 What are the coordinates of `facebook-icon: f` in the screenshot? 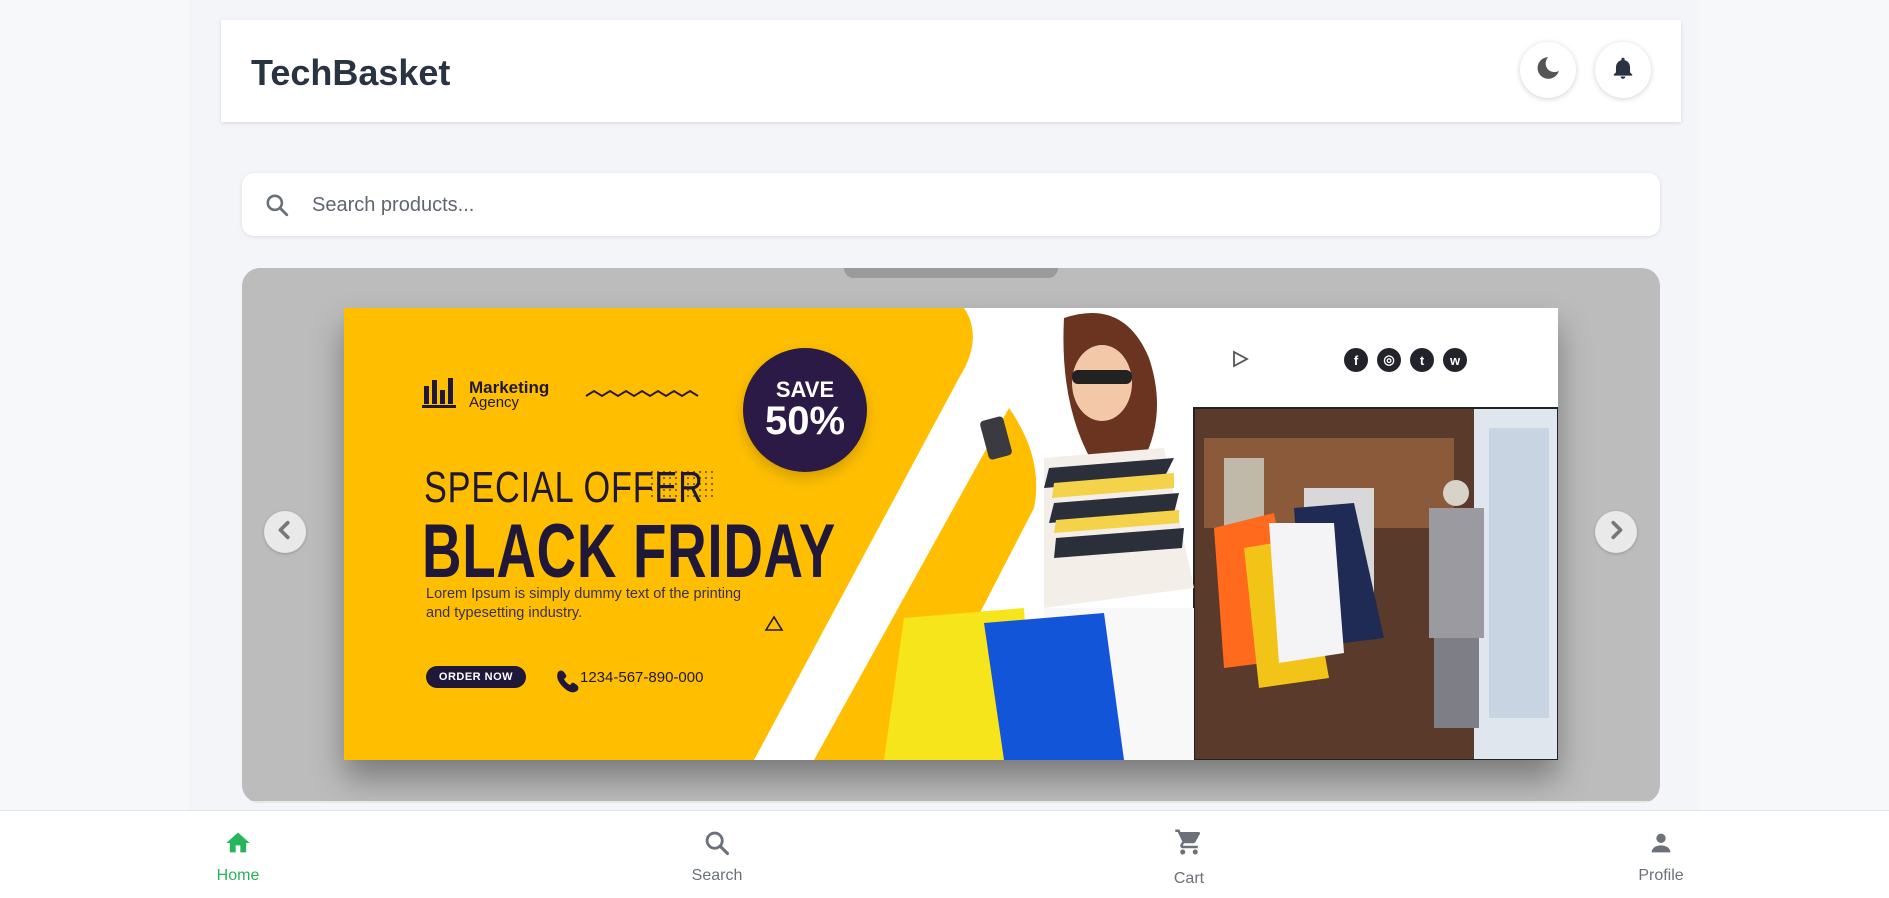 It's located at (1356, 360).